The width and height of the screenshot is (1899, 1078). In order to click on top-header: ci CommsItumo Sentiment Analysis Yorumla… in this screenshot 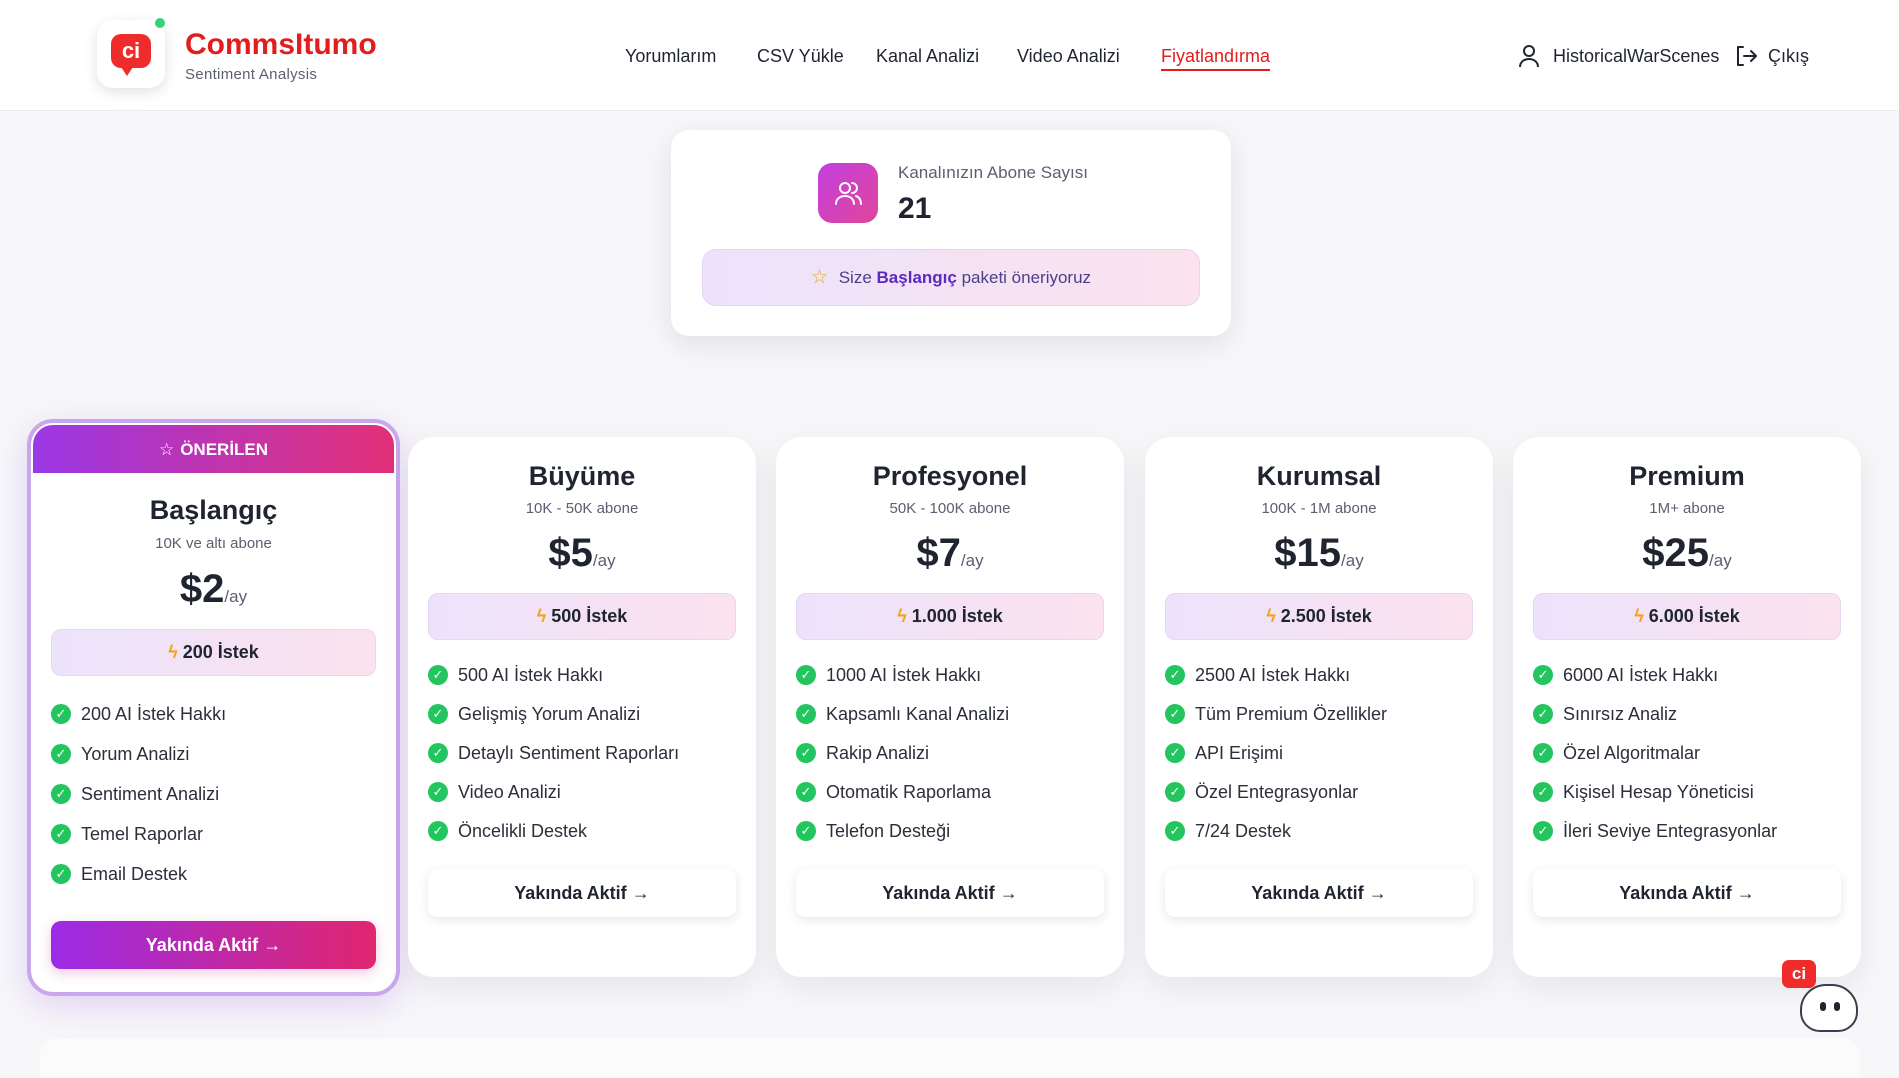, I will do `click(949, 55)`.